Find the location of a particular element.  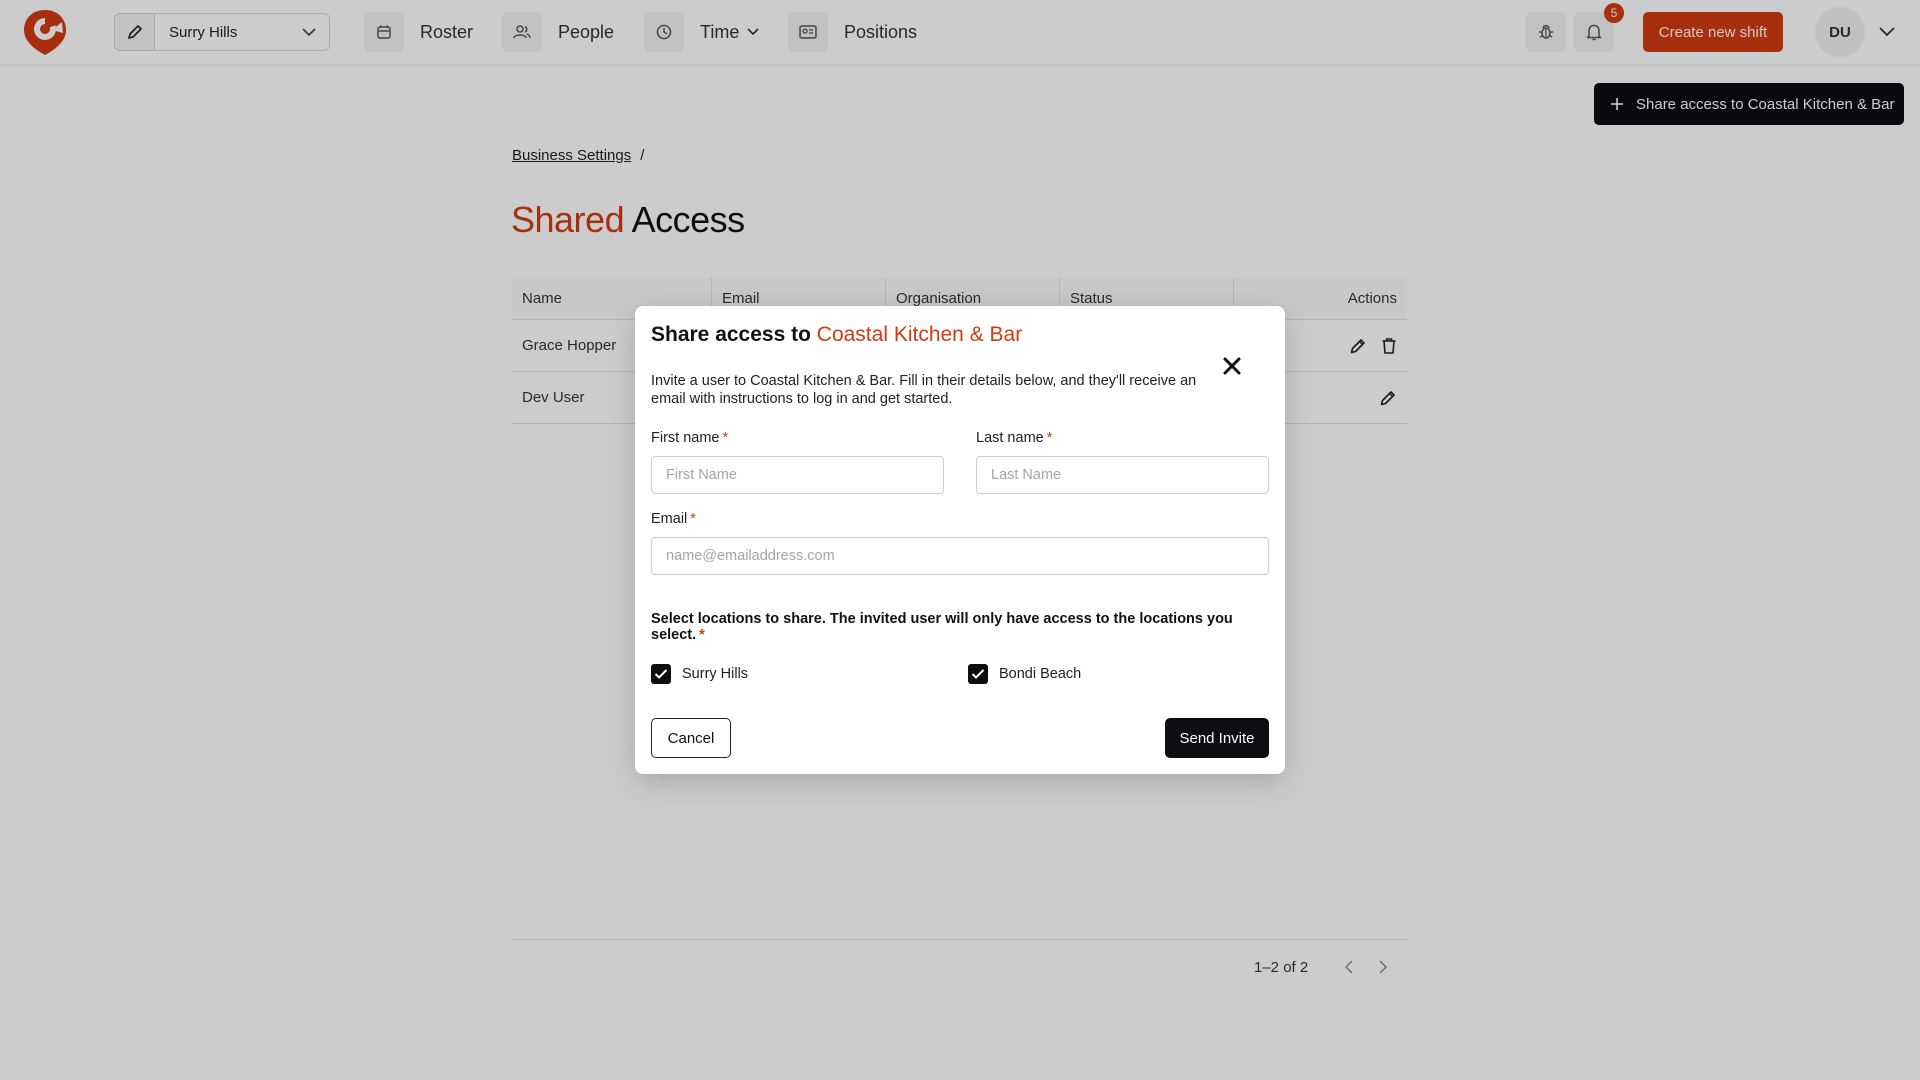

modal-title: Share access to Coastal Kitchen & Bar is located at coordinates (836, 335).